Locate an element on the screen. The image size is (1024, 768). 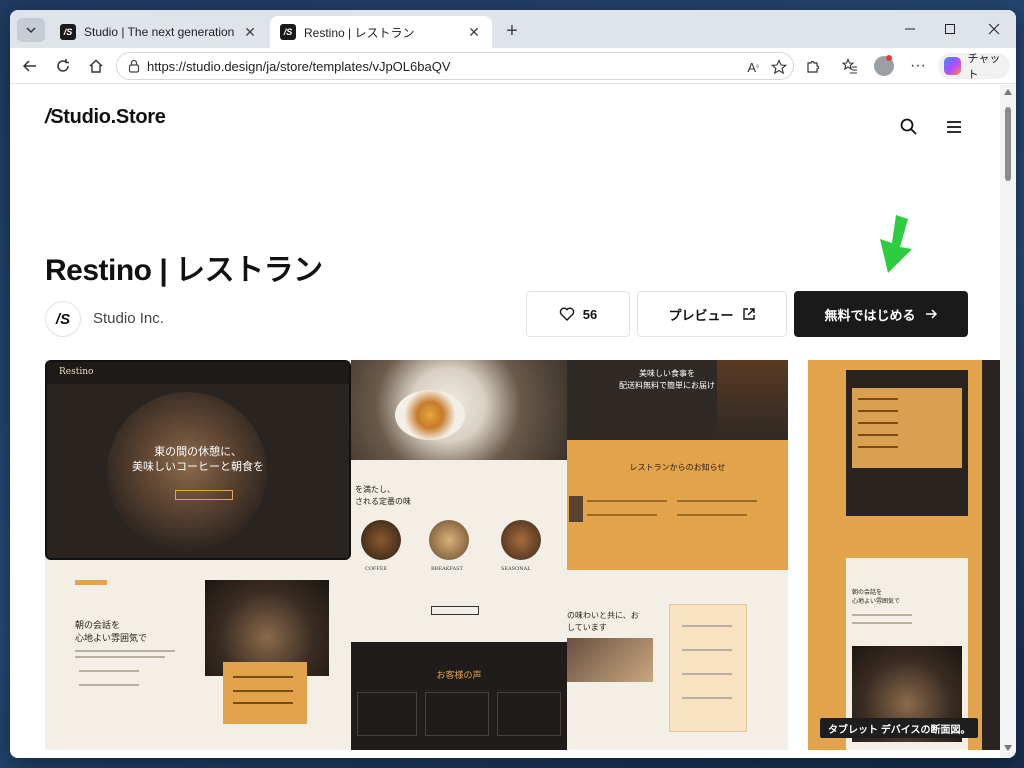
preview-hero-panel: Restino 東の間の休憩に、 美味しいコーヒーと朝食を is located at coordinates (198, 460).